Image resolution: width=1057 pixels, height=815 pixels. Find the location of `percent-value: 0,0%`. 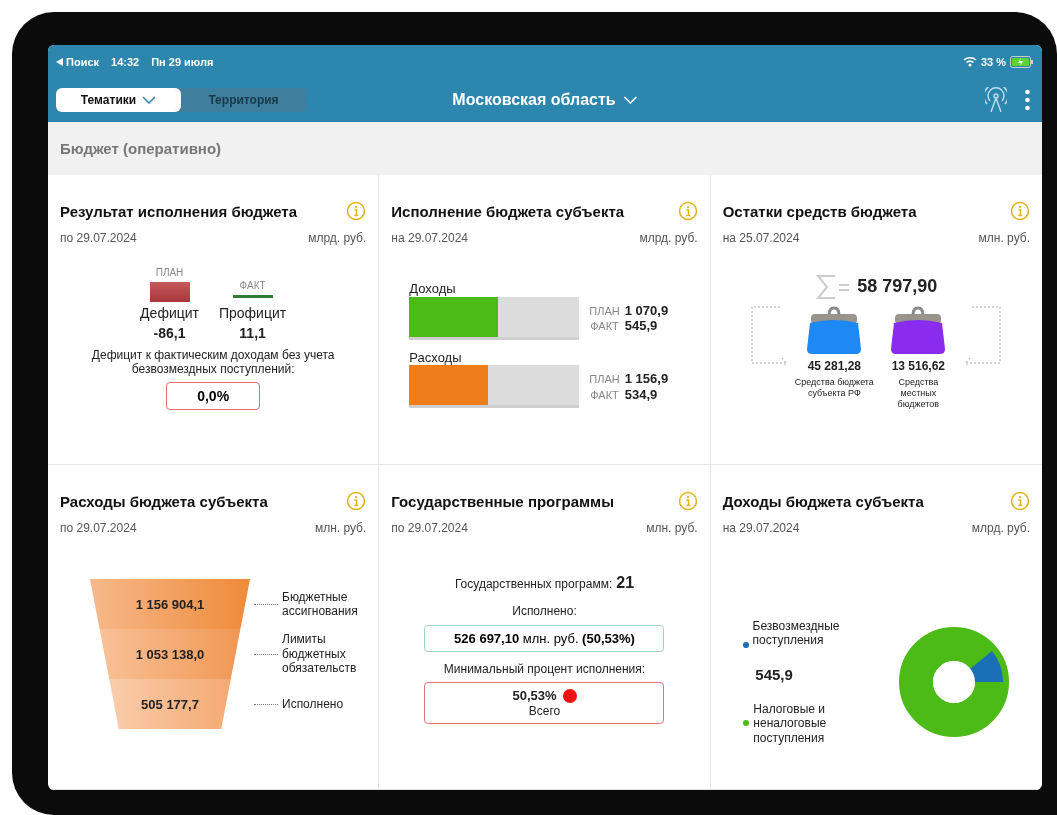

percent-value: 0,0% is located at coordinates (213, 396).